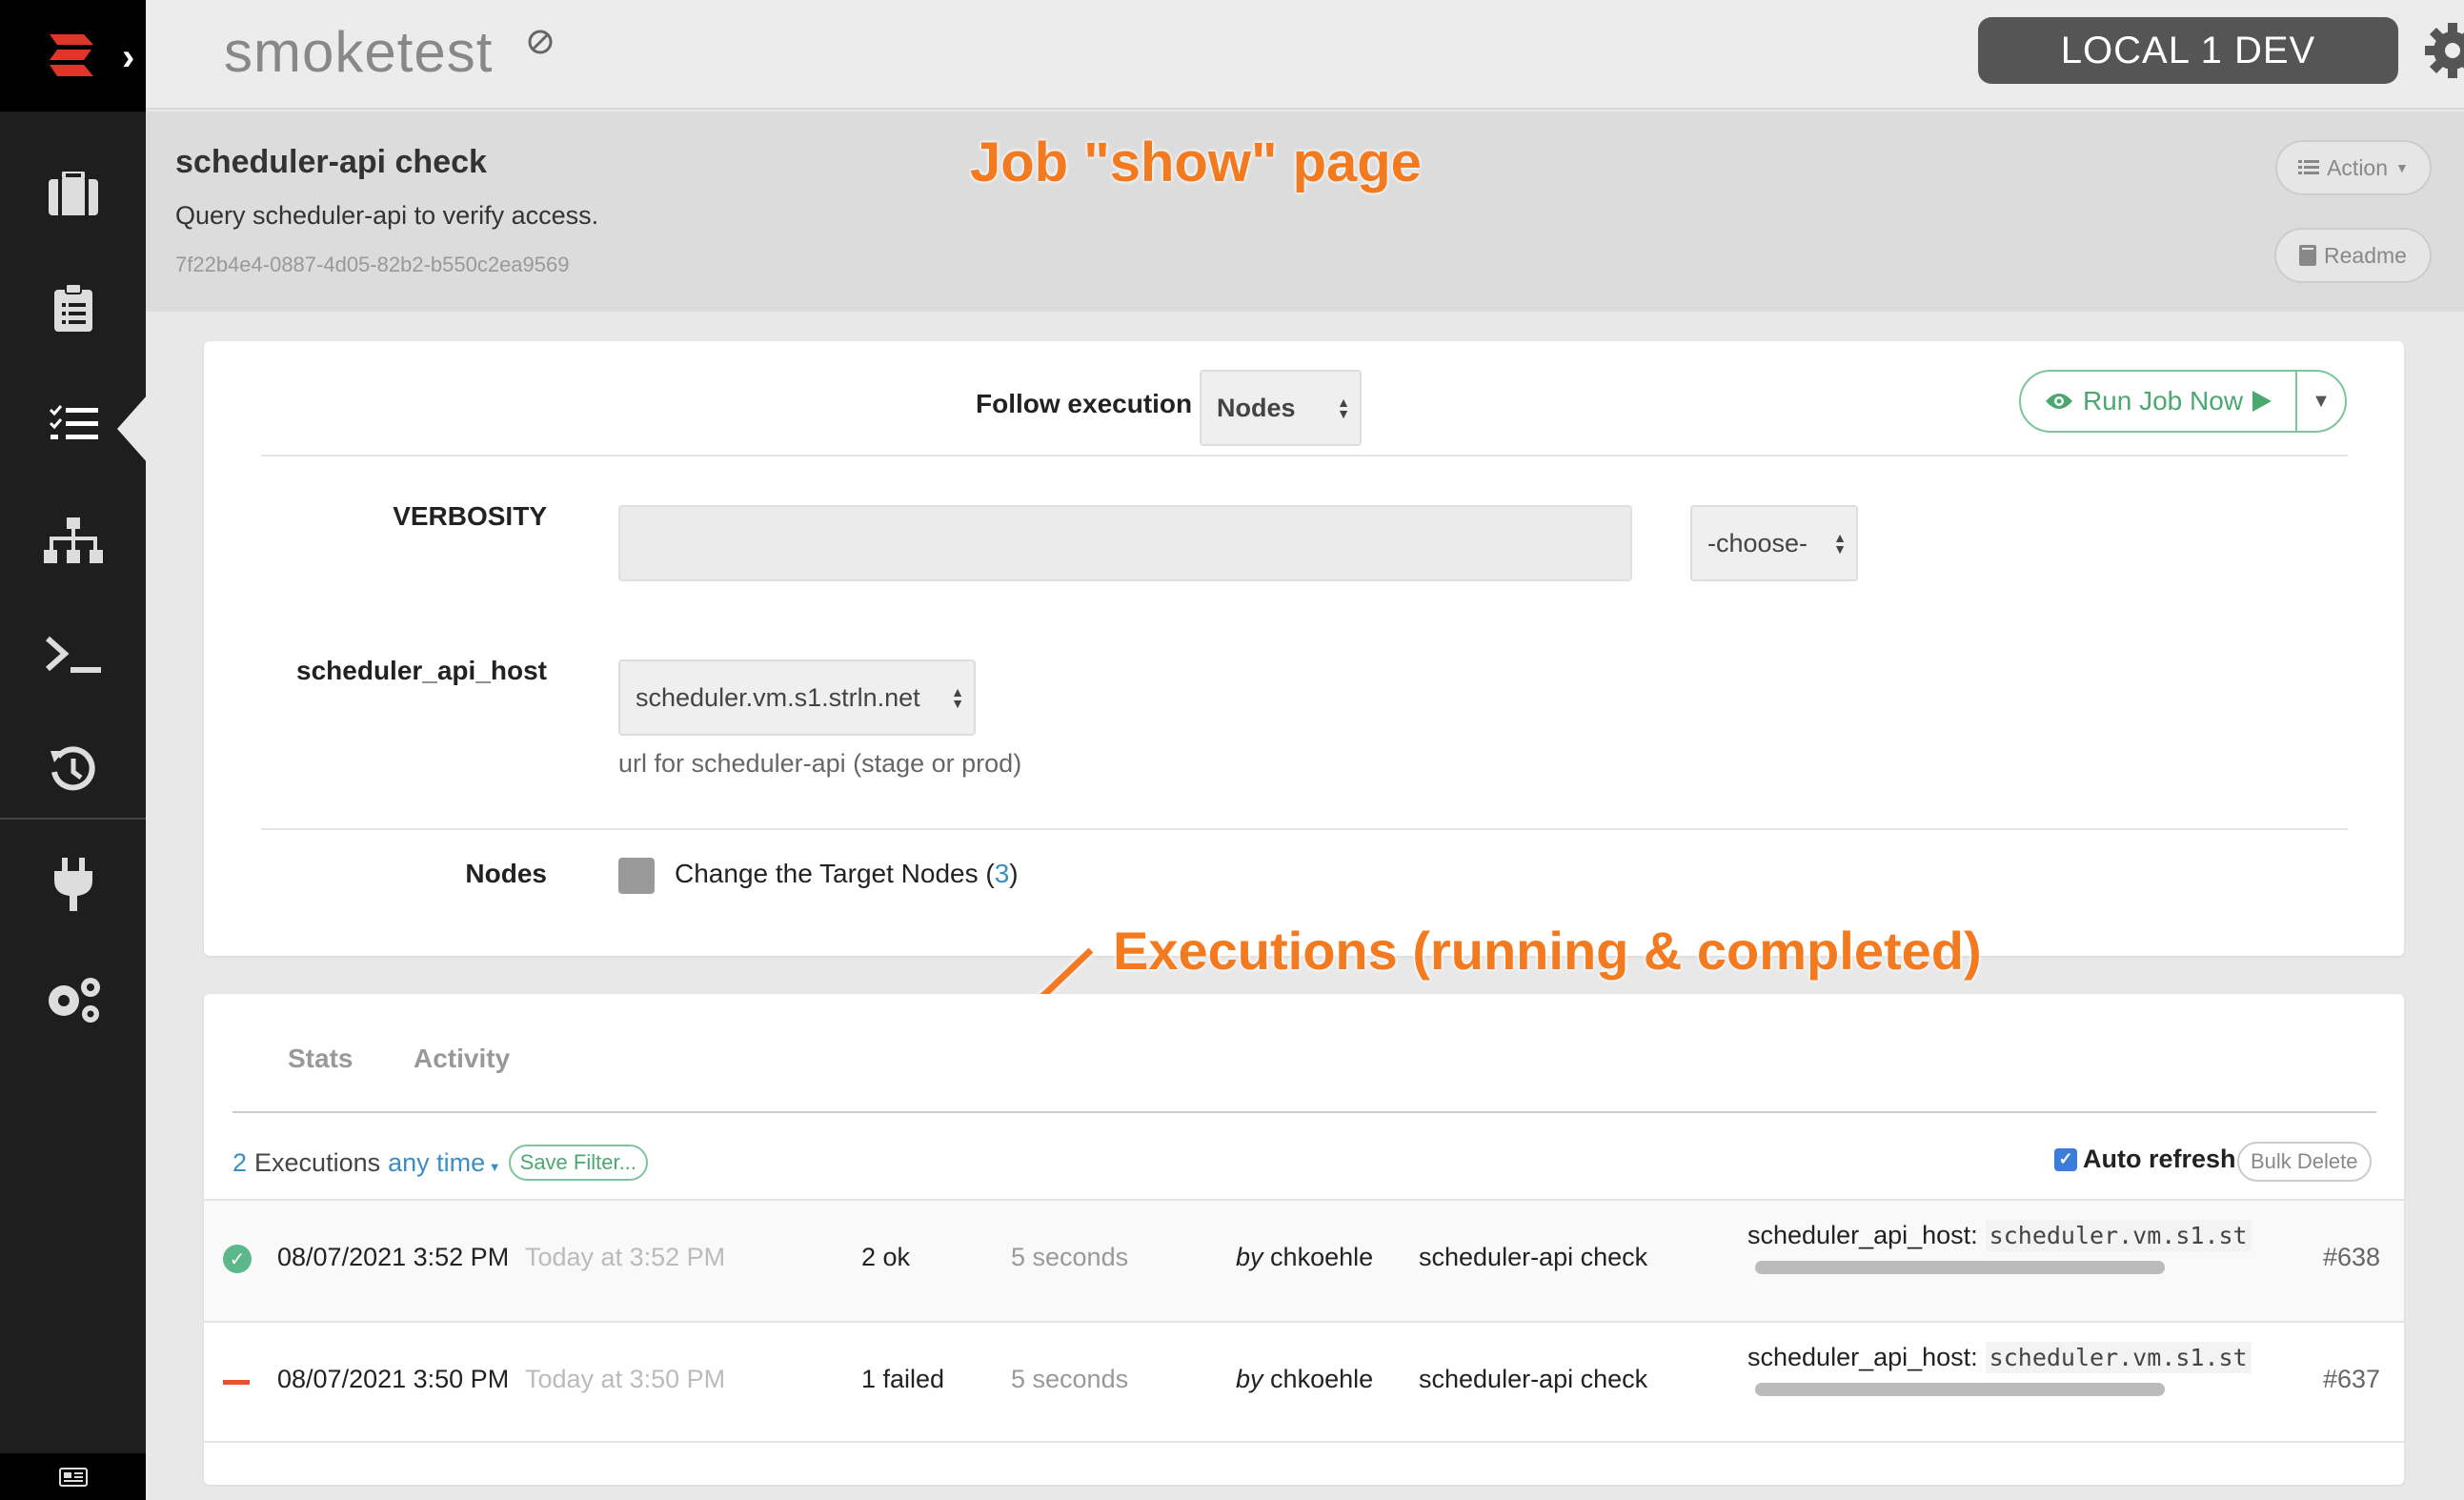 The height and width of the screenshot is (1500, 2464). What do you see at coordinates (1085, 403) in the screenshot?
I see `follow-execution-label: Follow execution` at bounding box center [1085, 403].